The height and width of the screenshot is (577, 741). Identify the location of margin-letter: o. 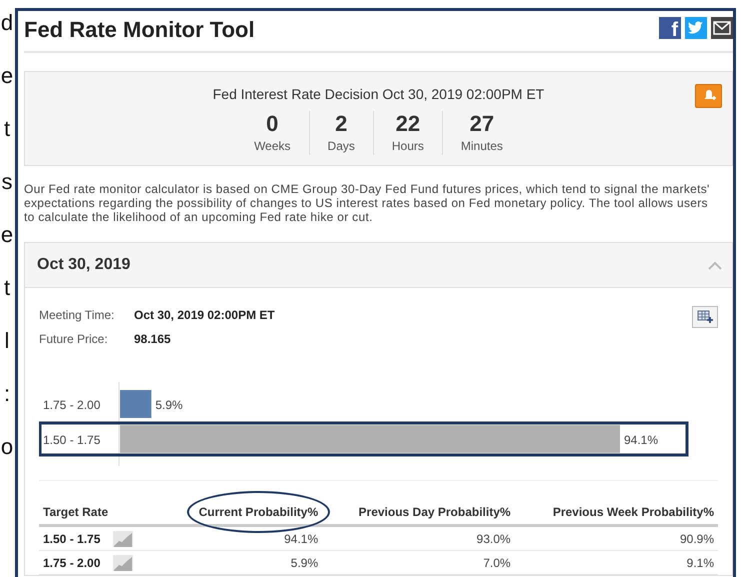
(7, 447).